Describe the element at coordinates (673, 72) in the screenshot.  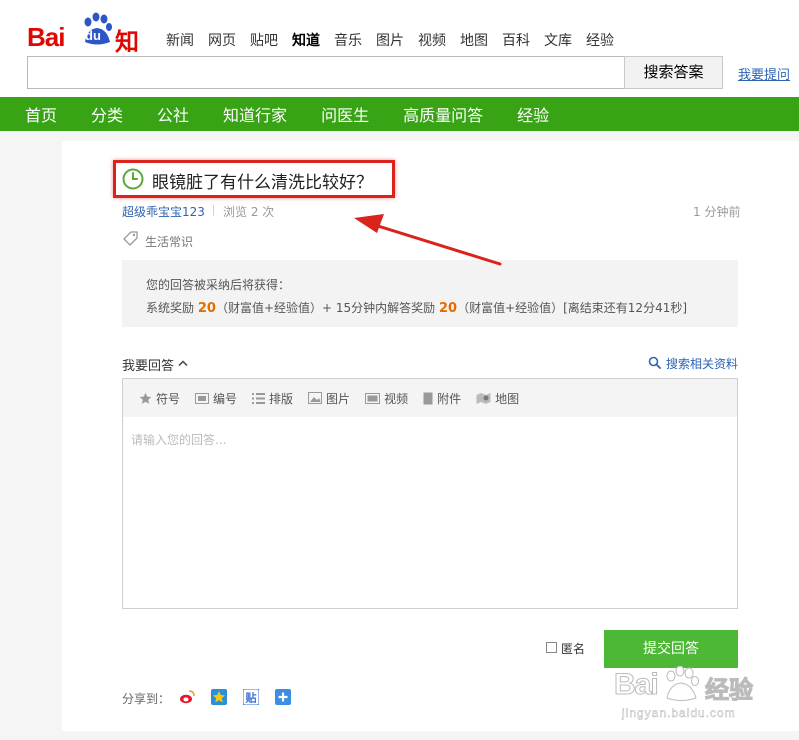
I see `search-answers-button: 搜索答案` at that location.